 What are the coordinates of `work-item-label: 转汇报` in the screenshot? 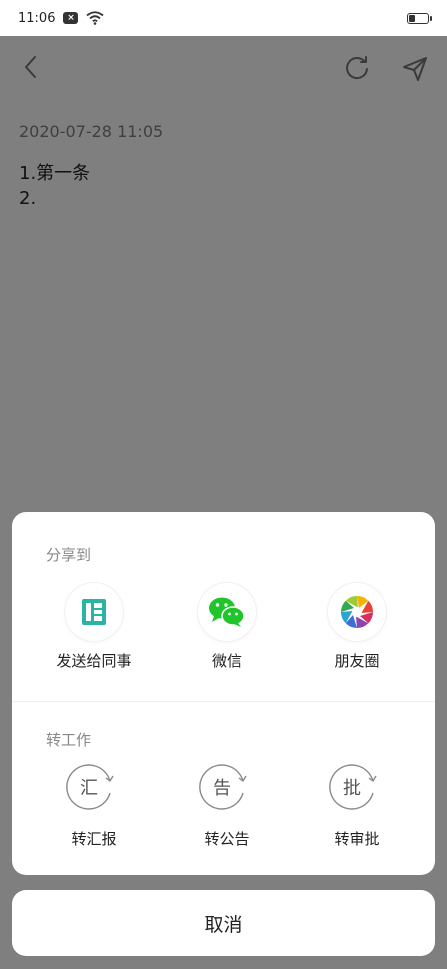 It's located at (94, 839).